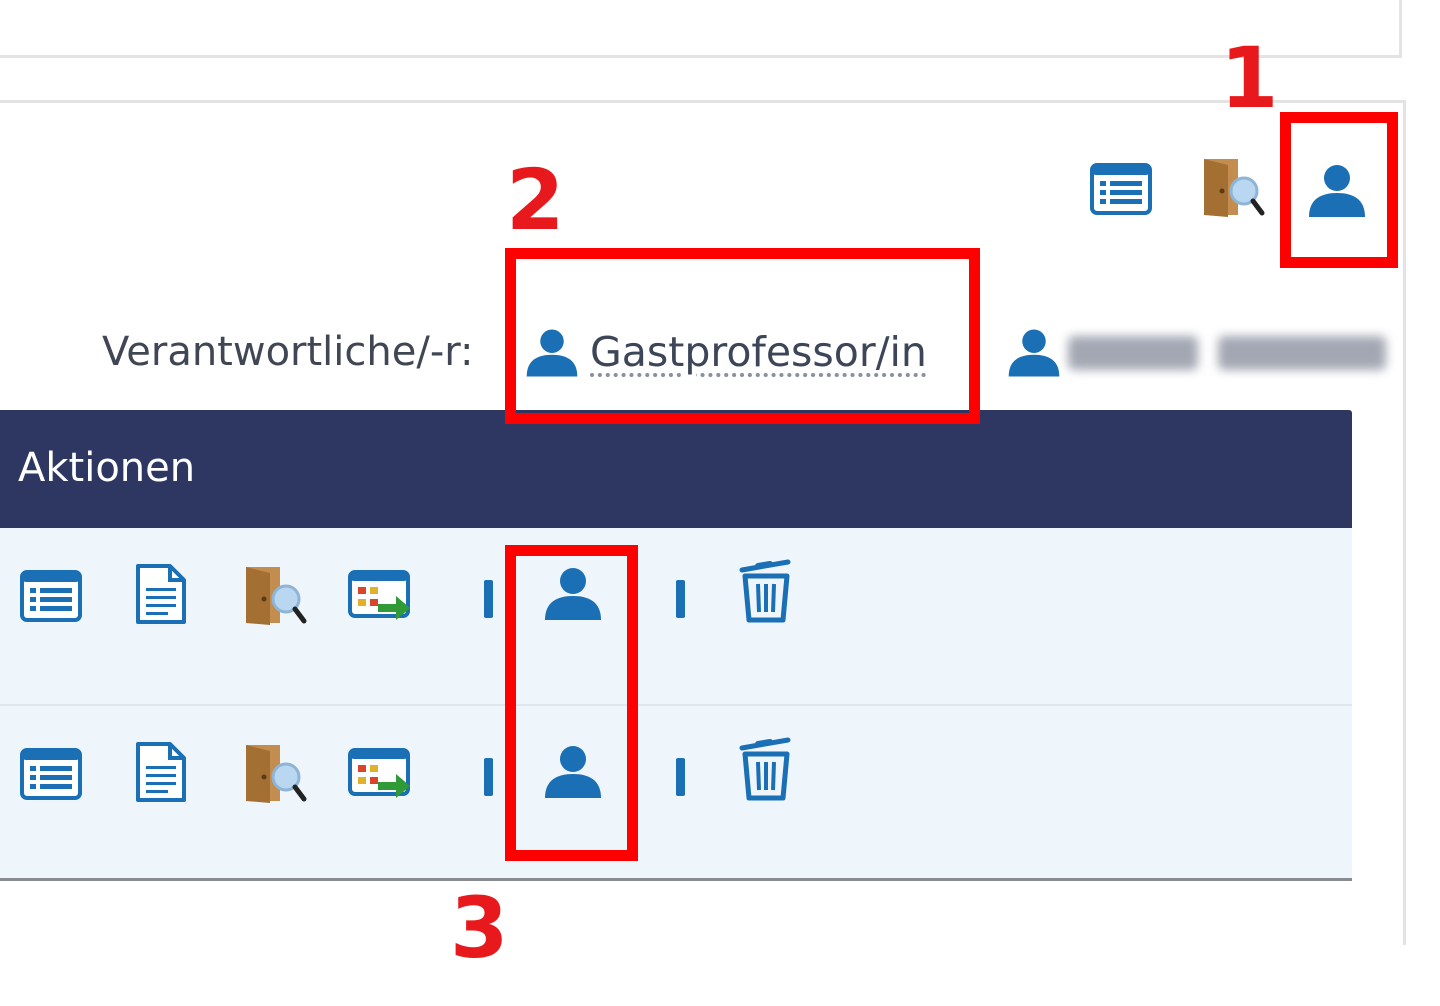 The image size is (1440, 1006). Describe the element at coordinates (676, 469) in the screenshot. I see `actions-header: Aktionen` at that location.